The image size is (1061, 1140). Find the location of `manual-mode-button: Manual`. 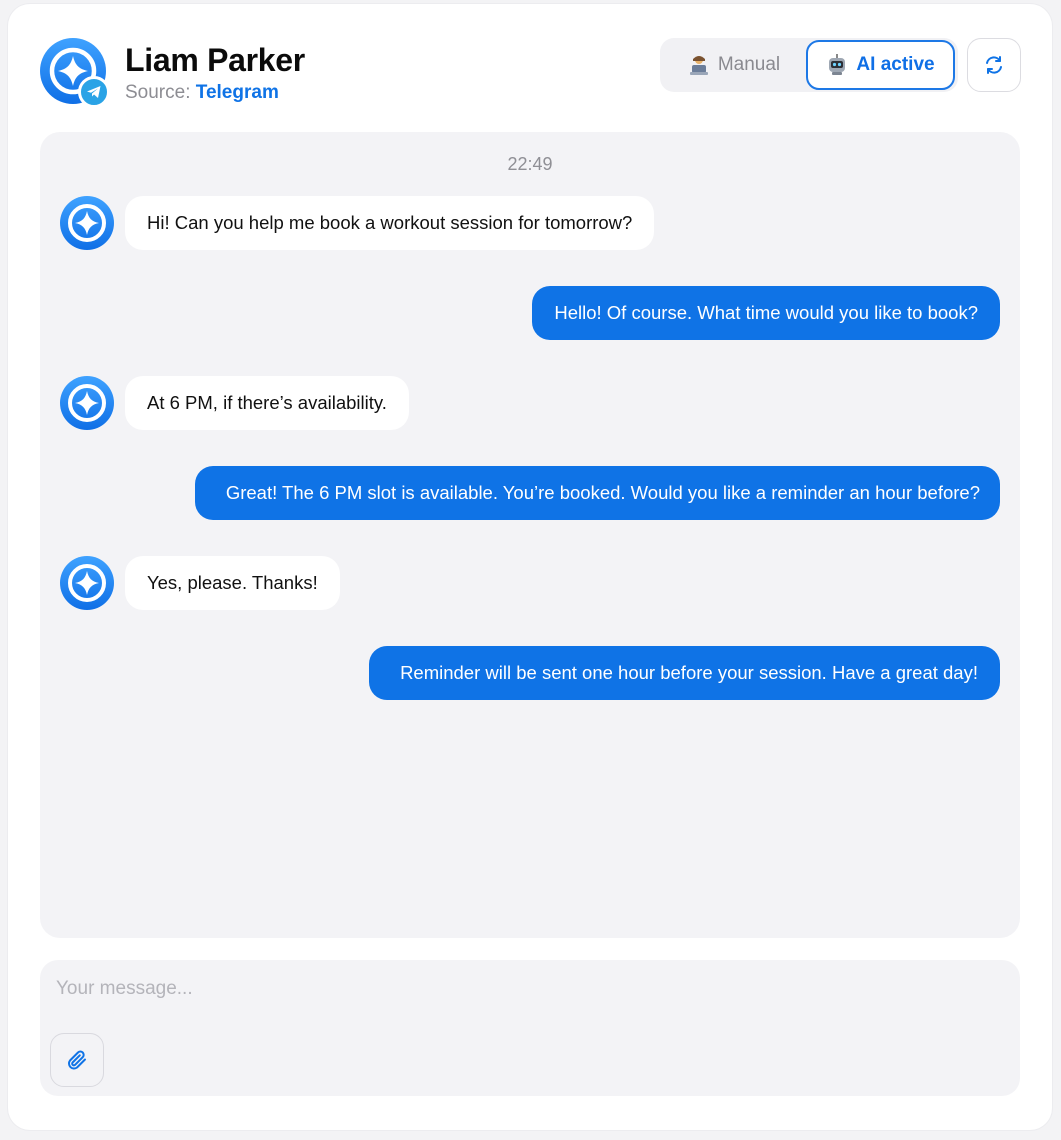

manual-mode-button: Manual is located at coordinates (734, 65).